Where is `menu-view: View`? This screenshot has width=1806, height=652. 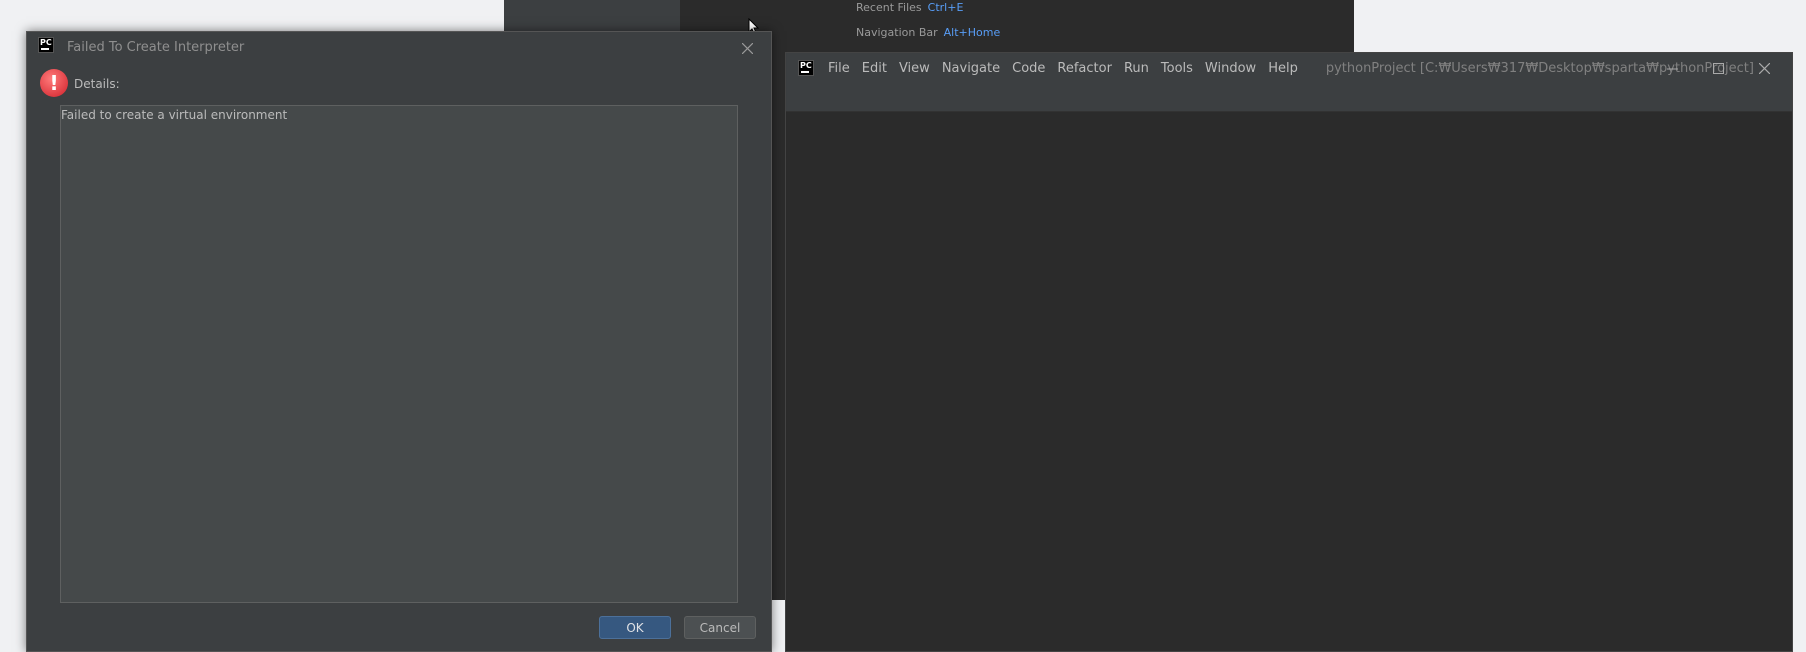 menu-view: View is located at coordinates (914, 68).